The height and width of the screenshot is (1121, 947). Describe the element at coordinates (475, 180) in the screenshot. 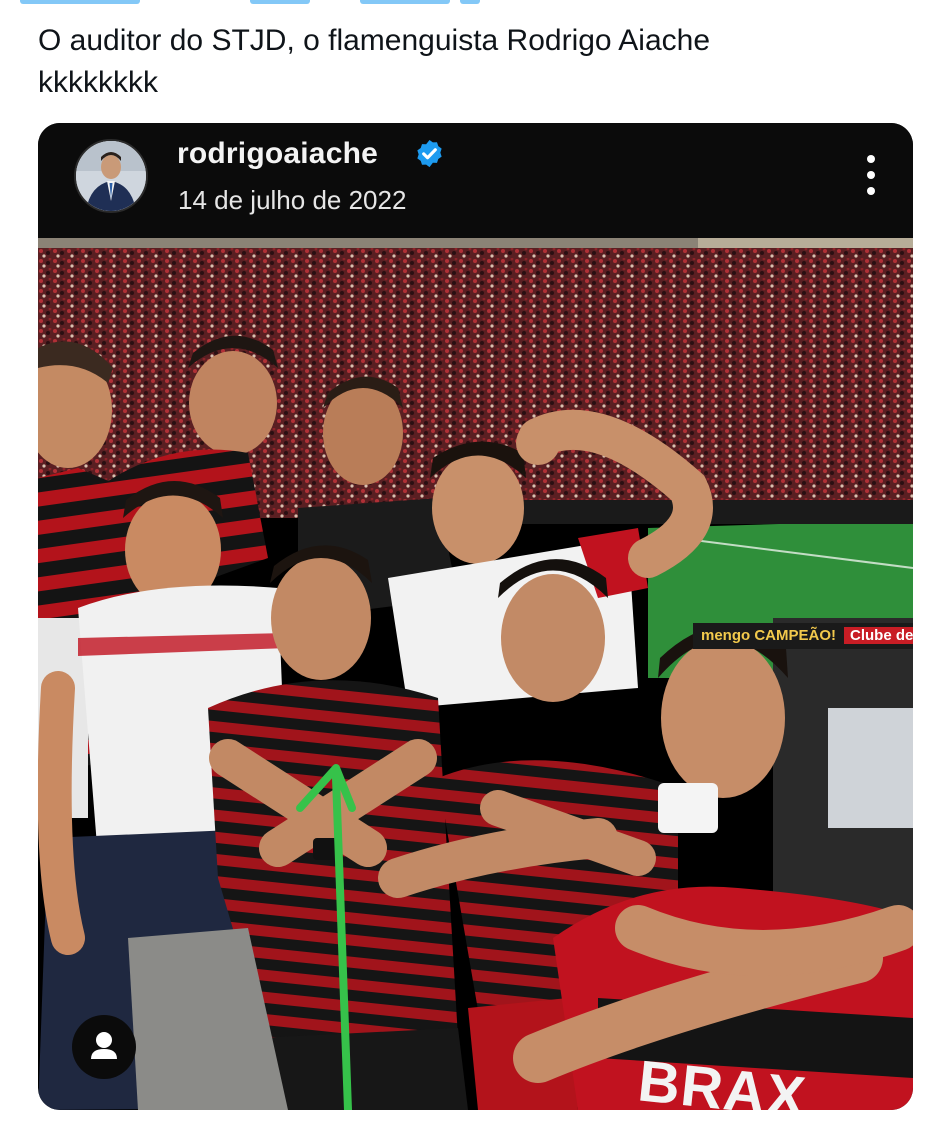

I see `instagram-post-header: rodrigoaiache 14 de julho de 2022` at that location.